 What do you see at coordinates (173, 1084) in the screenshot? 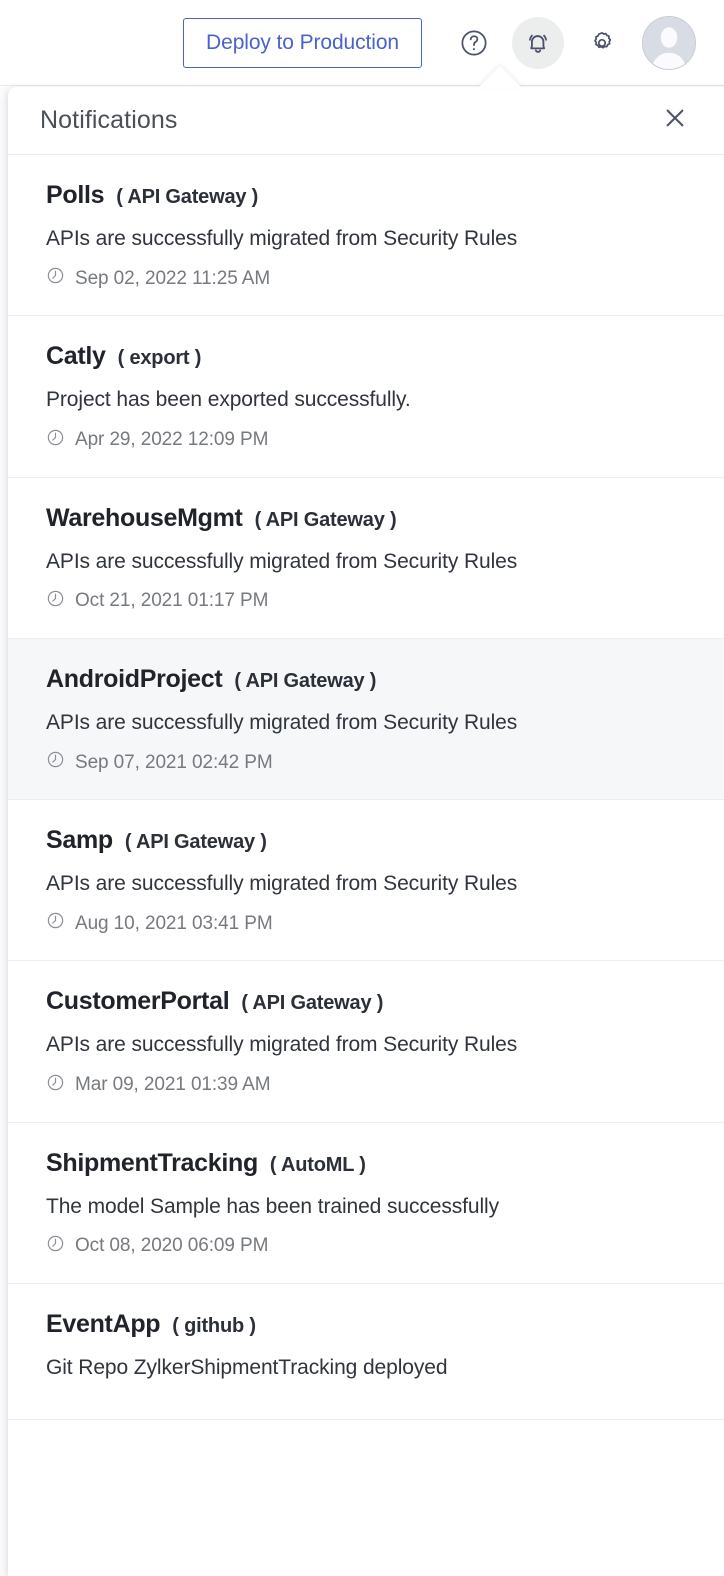
I see `notification-timestamp: Mar 09, 2021 01:39 AM` at bounding box center [173, 1084].